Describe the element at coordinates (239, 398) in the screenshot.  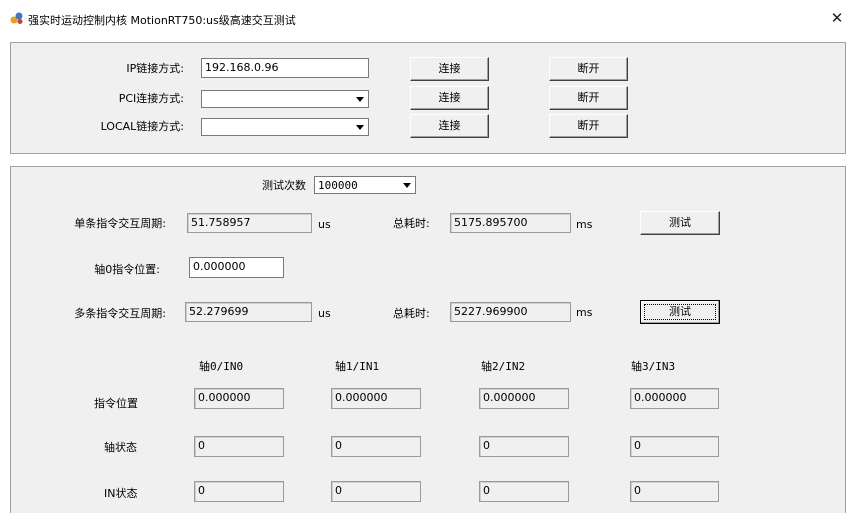
I see `axis0-command-position: 0.000000` at that location.